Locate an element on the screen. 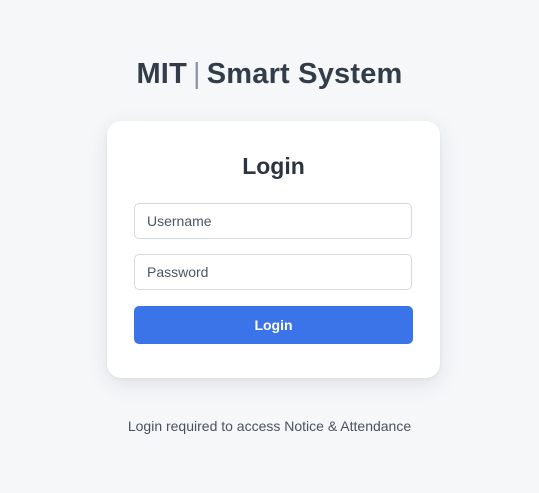 The image size is (539, 493). username-input is located at coordinates (273, 221).